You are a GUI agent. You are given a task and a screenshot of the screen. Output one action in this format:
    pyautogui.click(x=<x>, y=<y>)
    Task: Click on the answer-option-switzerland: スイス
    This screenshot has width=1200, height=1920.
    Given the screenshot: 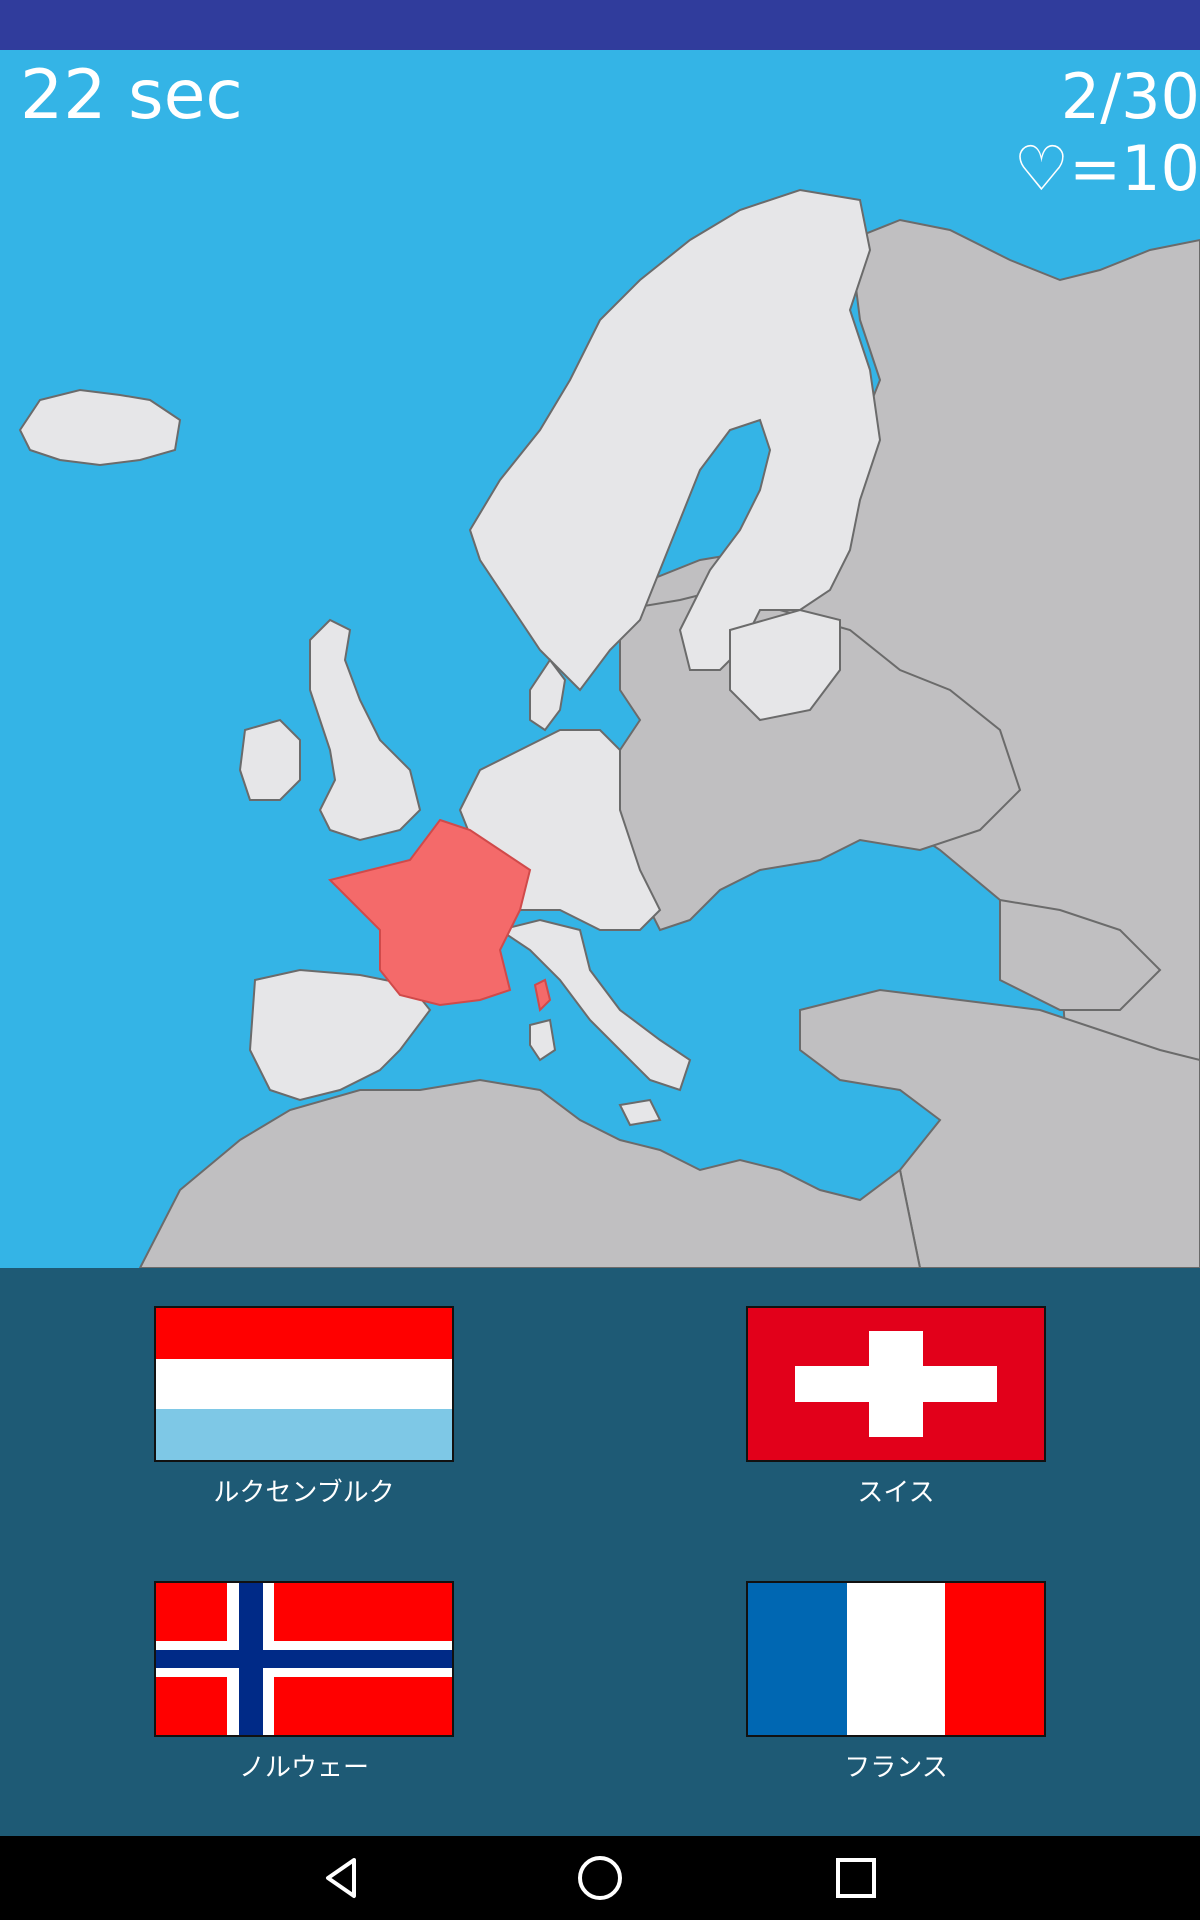 What is the action you would take?
    pyautogui.click(x=896, y=1387)
    